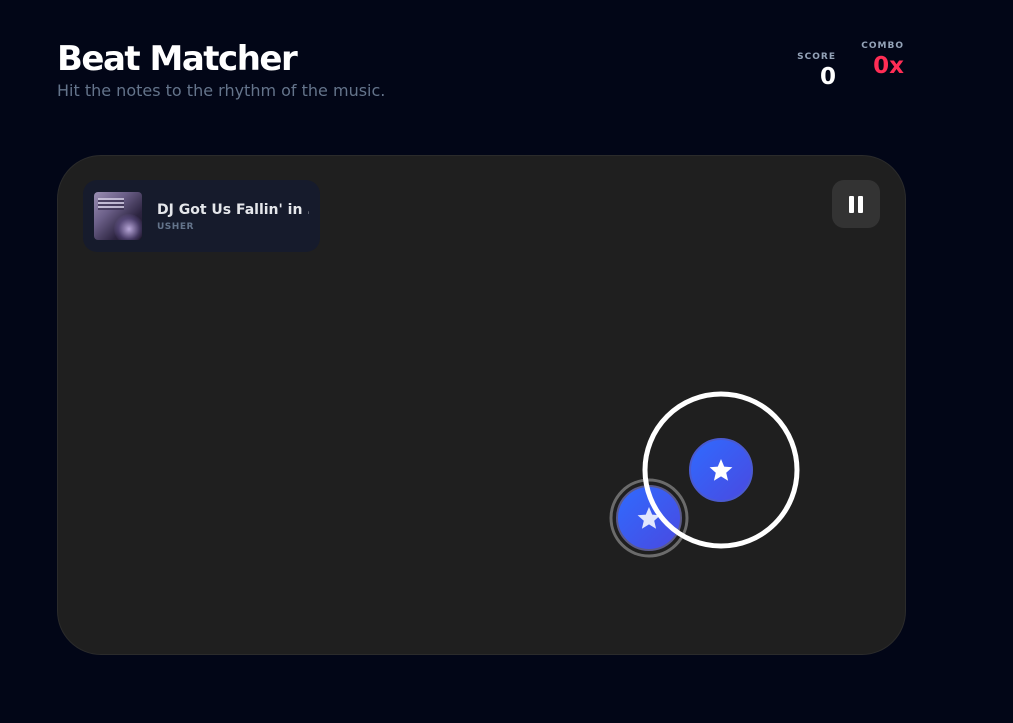 Image resolution: width=1013 pixels, height=723 pixels. Describe the element at coordinates (882, 46) in the screenshot. I see `combo-label: COMBO` at that location.